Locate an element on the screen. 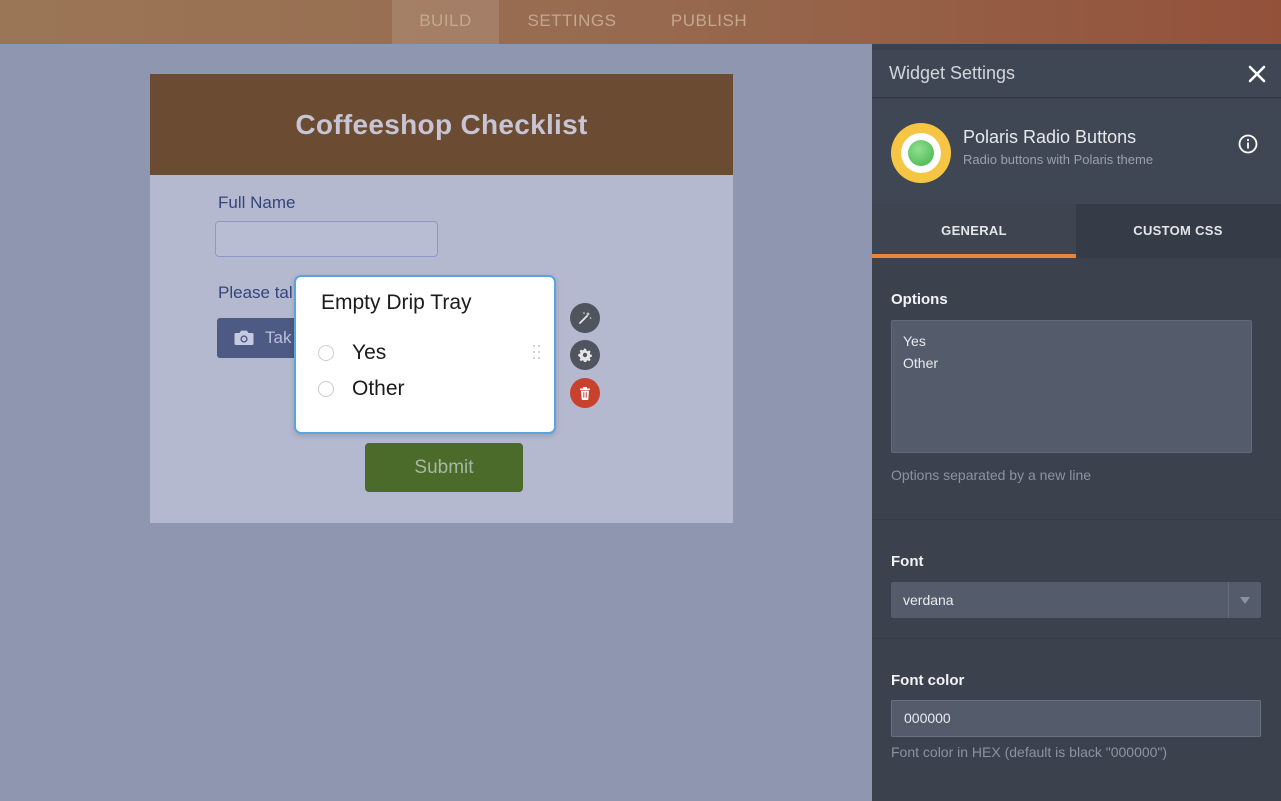  top-nav-bar: BUILD SETTINGS PUBLISH is located at coordinates (640, 22).